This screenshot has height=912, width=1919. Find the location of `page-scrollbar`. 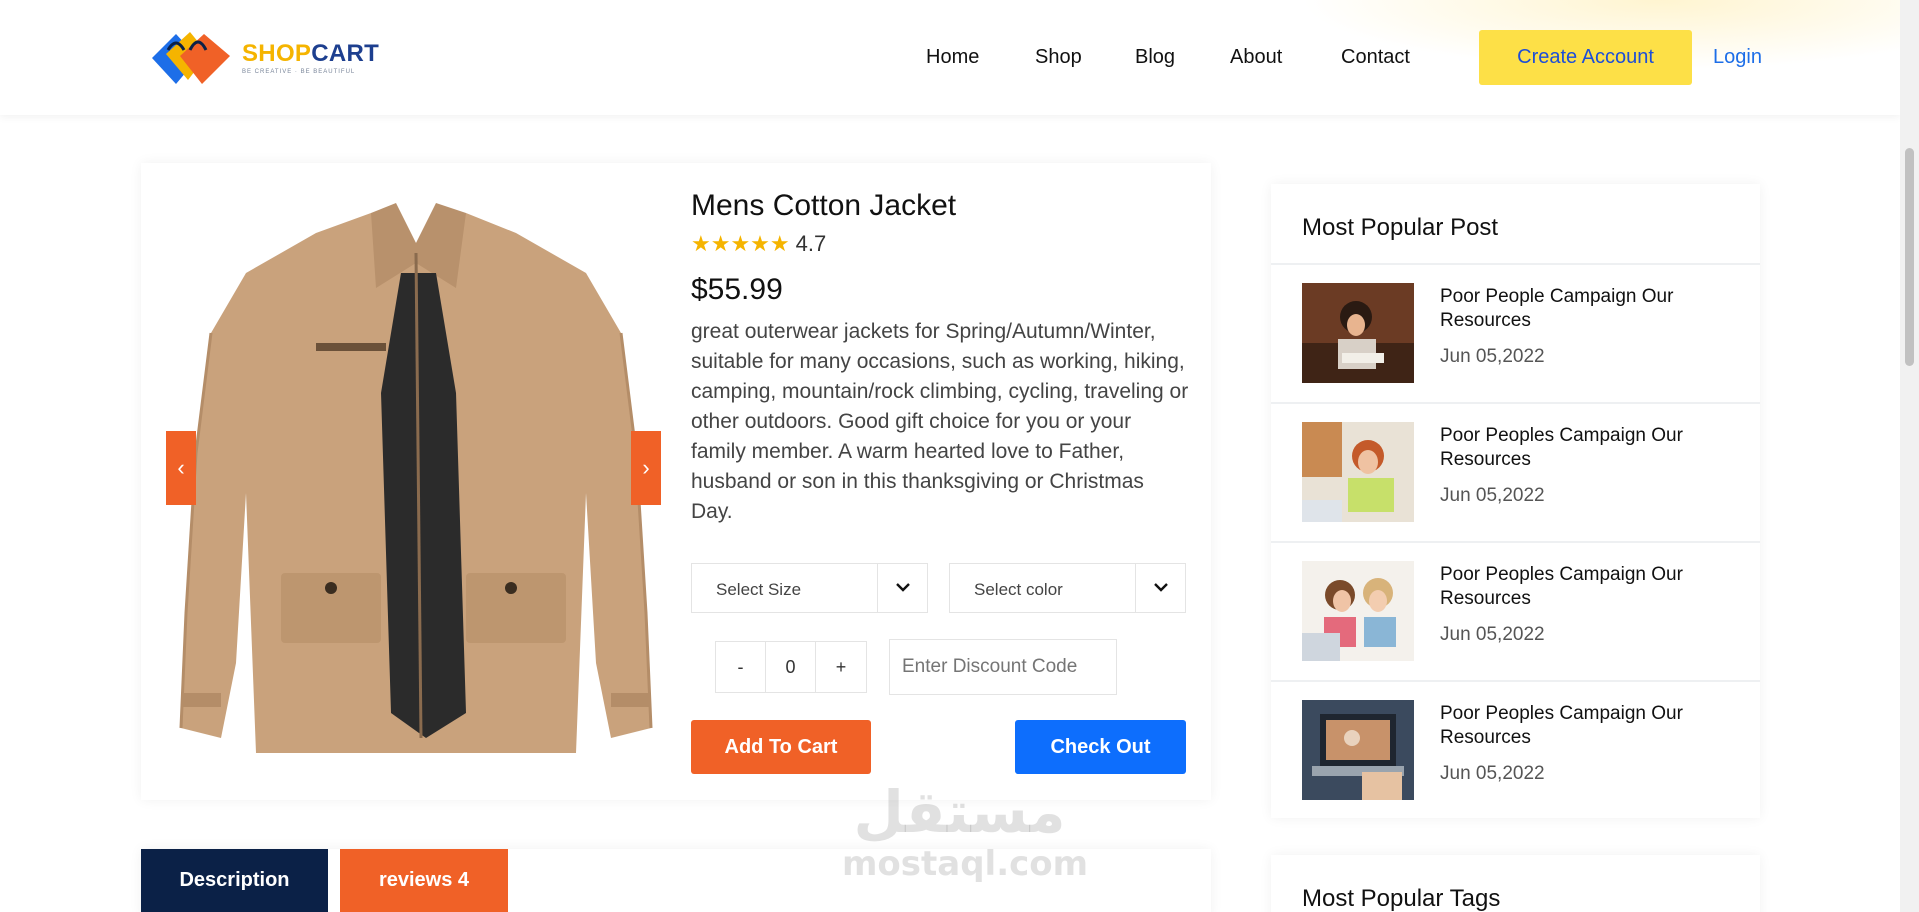

page-scrollbar is located at coordinates (1909, 456).